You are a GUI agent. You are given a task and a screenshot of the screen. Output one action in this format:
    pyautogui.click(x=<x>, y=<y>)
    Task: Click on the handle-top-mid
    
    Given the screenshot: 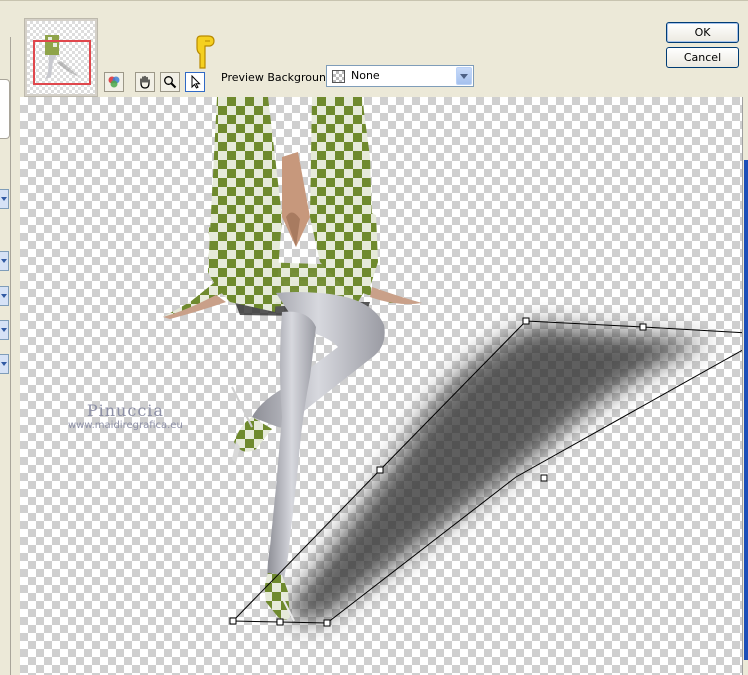 What is the action you would take?
    pyautogui.click(x=643, y=327)
    